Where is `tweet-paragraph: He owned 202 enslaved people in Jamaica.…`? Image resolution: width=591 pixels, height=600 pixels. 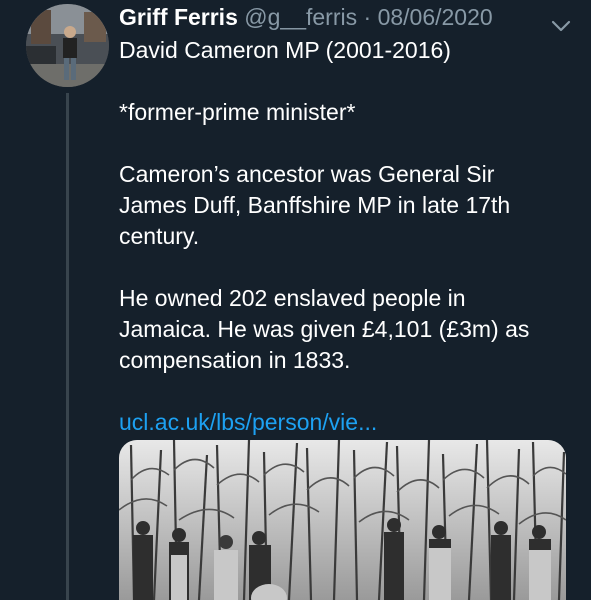
tweet-paragraph: He owned 202 enslaved people in Jamaica.… is located at coordinates (349, 329).